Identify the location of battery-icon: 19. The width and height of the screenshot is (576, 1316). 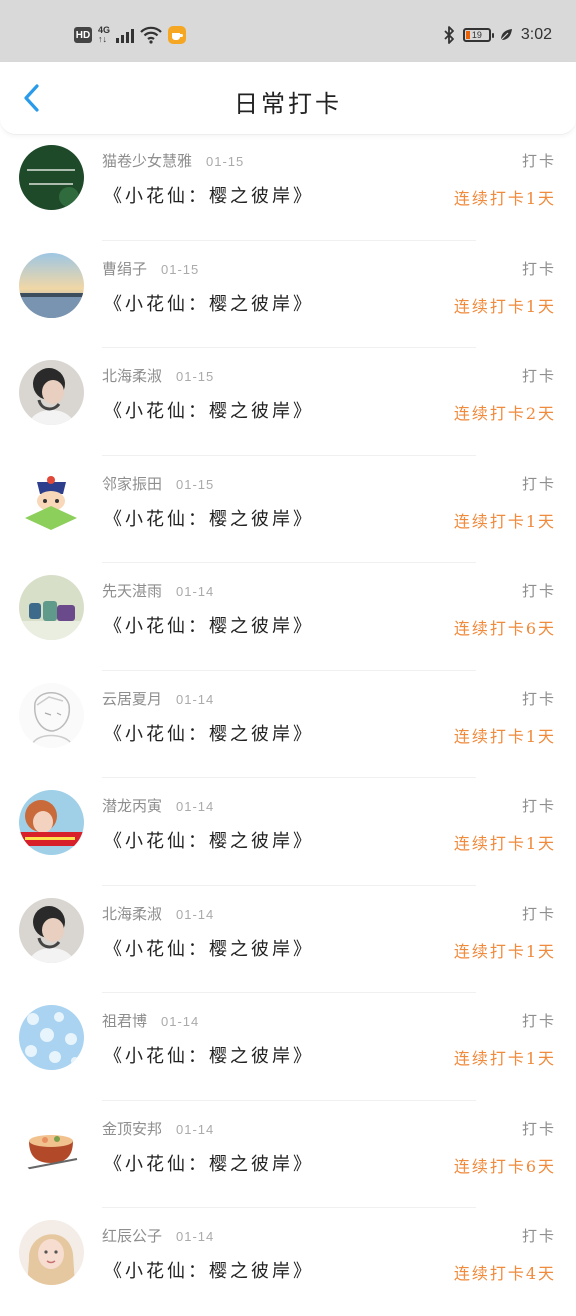
(478, 35).